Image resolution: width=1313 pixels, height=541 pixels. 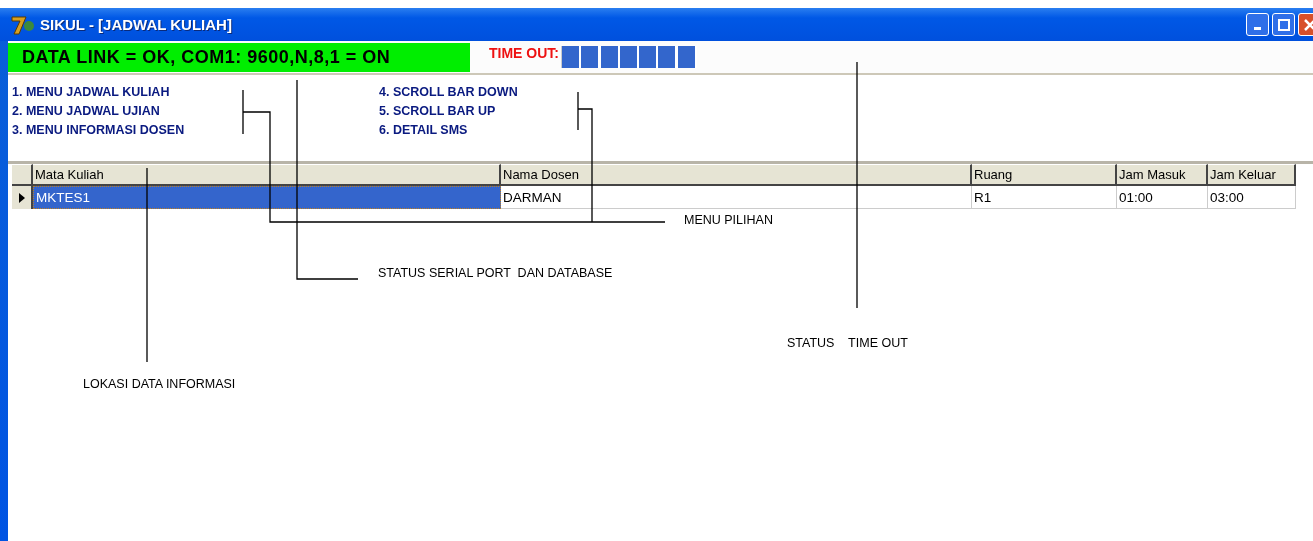 What do you see at coordinates (1257, 28) in the screenshot?
I see `minimize-icon` at bounding box center [1257, 28].